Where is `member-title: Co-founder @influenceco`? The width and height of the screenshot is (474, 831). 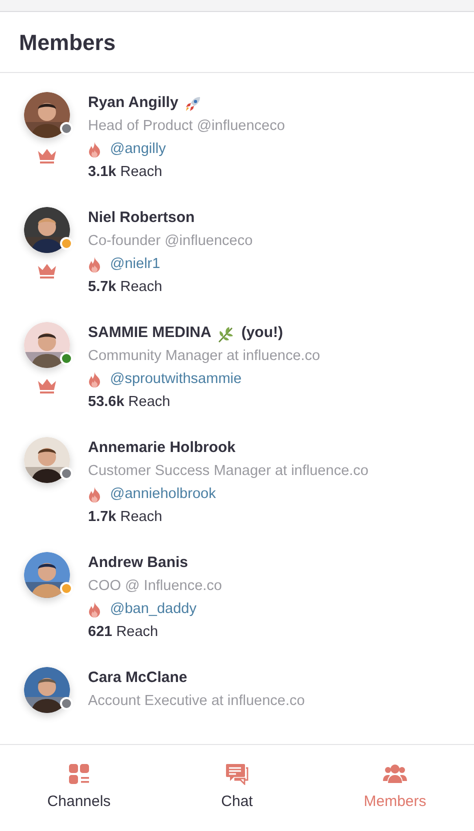 member-title: Co-founder @influenceco is located at coordinates (171, 241).